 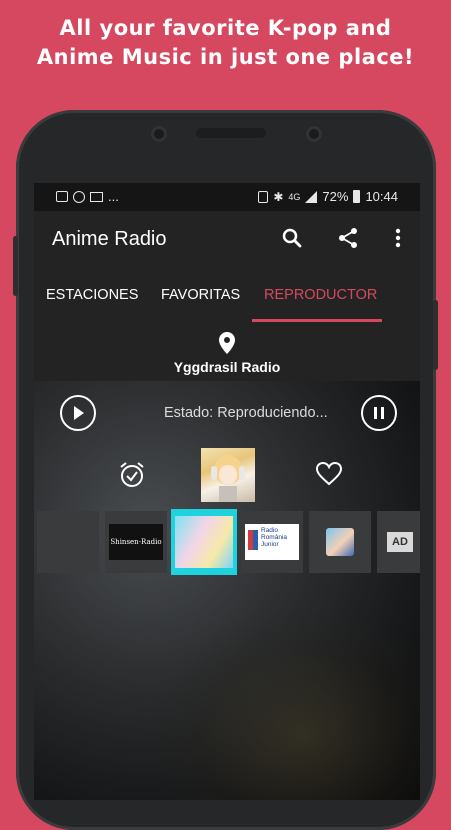 I want to click on battery-icon, so click(x=357, y=196).